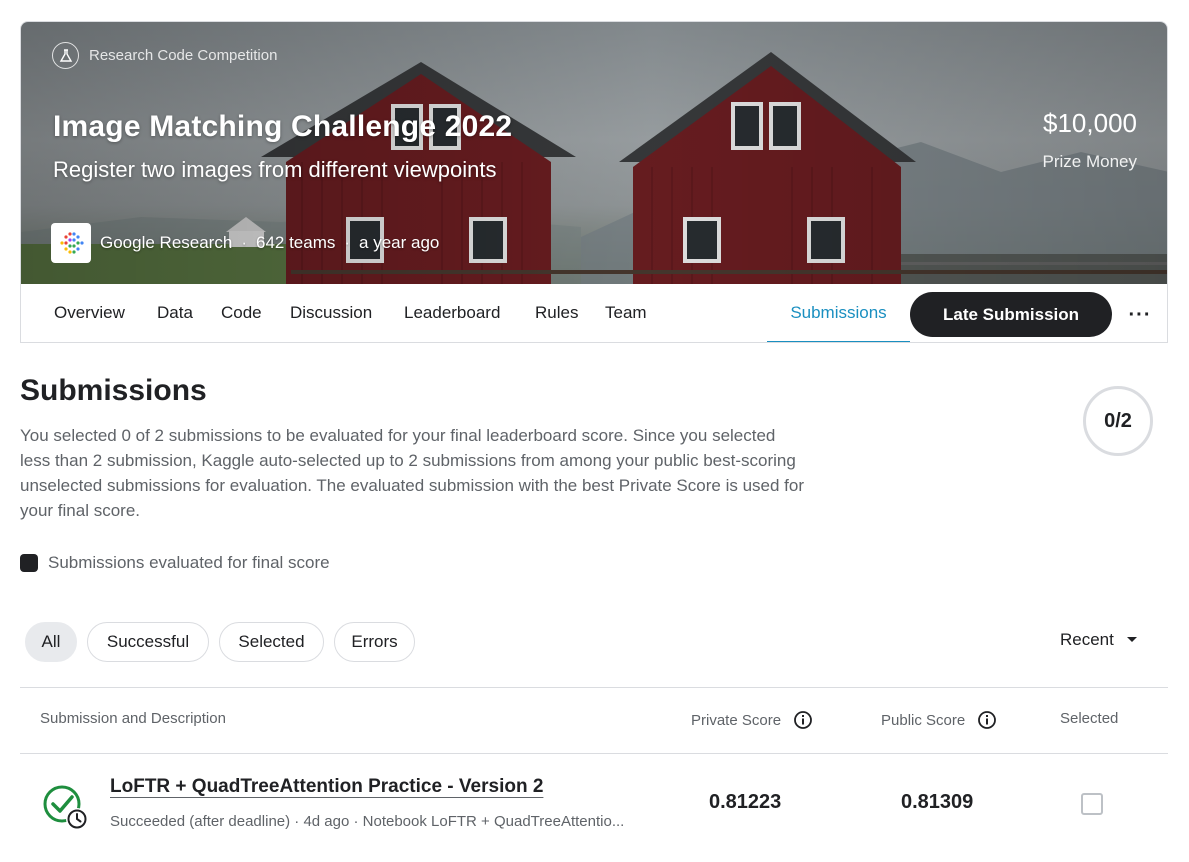 This screenshot has width=1189, height=862. Describe the element at coordinates (1087, 639) in the screenshot. I see `sort-label: Recent` at that location.